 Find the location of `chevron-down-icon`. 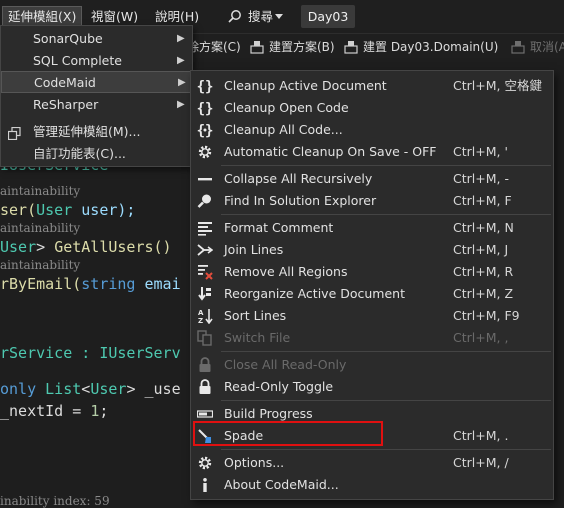

chevron-down-icon is located at coordinates (279, 16).